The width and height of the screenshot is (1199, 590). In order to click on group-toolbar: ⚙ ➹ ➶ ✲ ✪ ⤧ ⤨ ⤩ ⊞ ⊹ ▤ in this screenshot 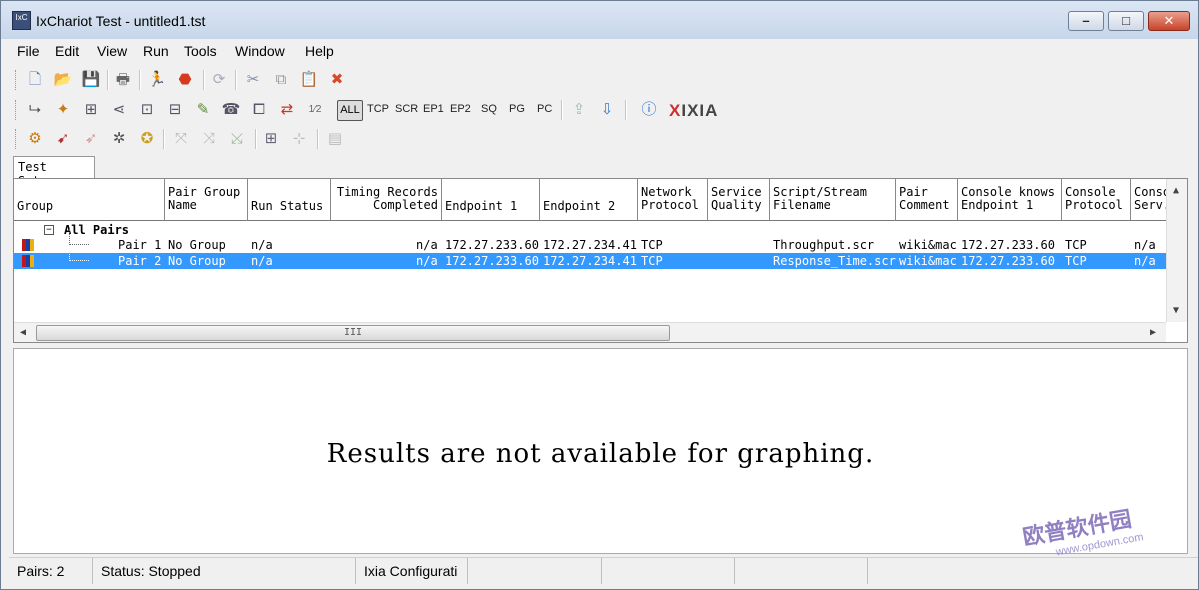, I will do `click(603, 139)`.